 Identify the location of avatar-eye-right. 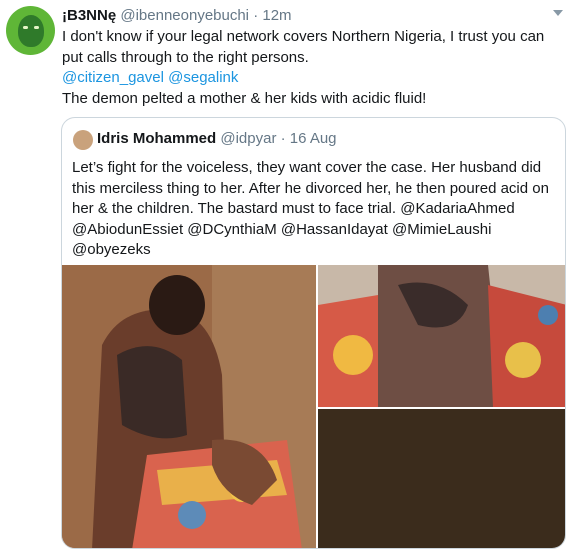
(36, 27).